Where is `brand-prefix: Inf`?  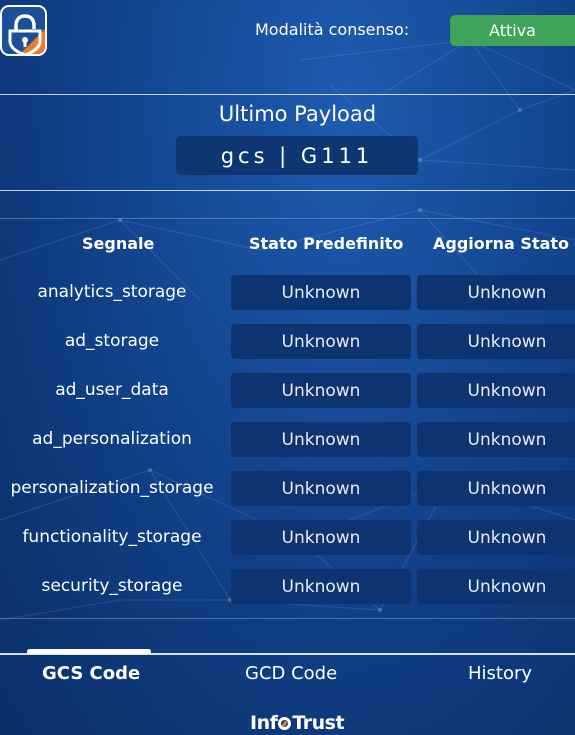
brand-prefix: Inf is located at coordinates (264, 723).